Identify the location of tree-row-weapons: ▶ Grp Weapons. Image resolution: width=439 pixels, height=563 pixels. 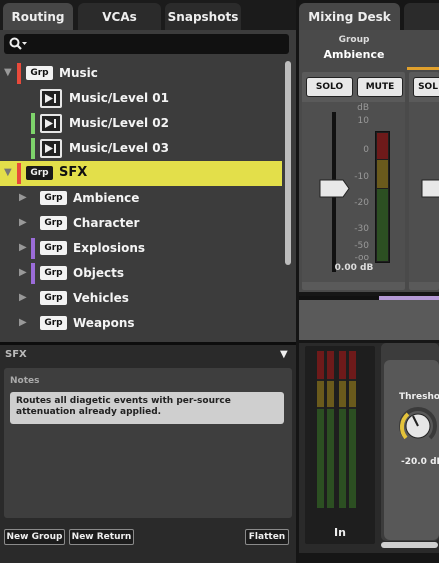
(141, 323).